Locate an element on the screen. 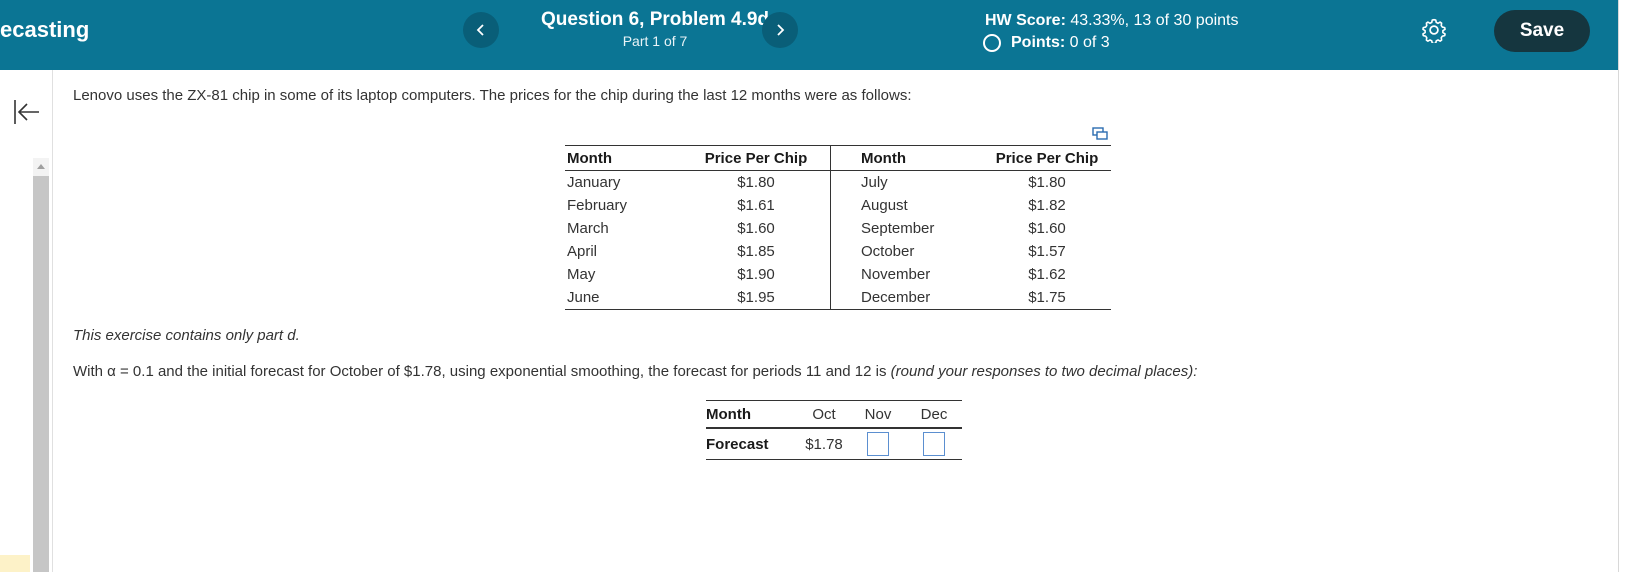  forecast-nov-input is located at coordinates (878, 444).